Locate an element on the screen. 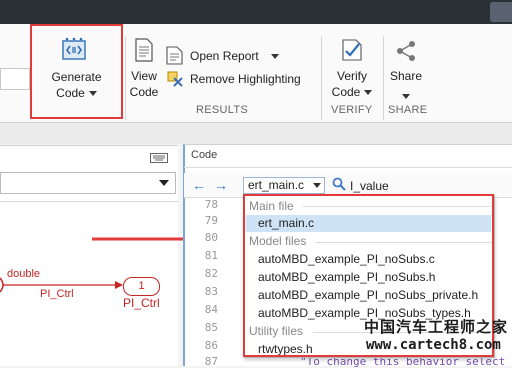 Image resolution: width=512 pixels, height=368 pixels. share-button: Share is located at coordinates (406, 69).